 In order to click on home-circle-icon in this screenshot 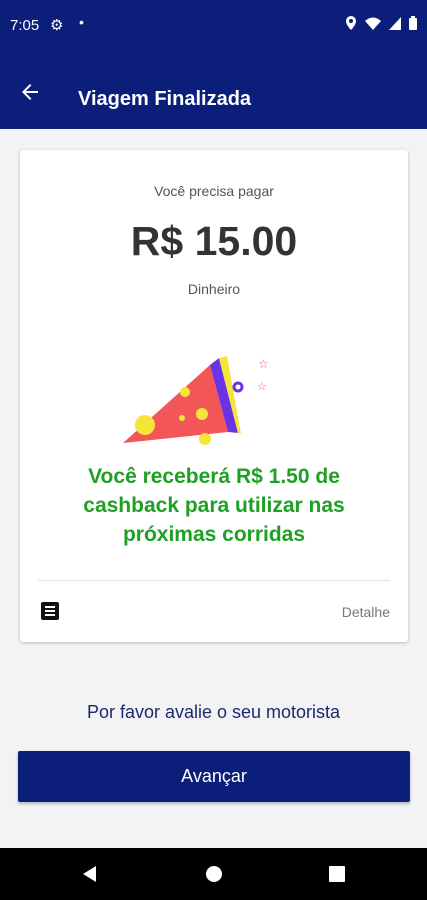, I will do `click(214, 874)`.